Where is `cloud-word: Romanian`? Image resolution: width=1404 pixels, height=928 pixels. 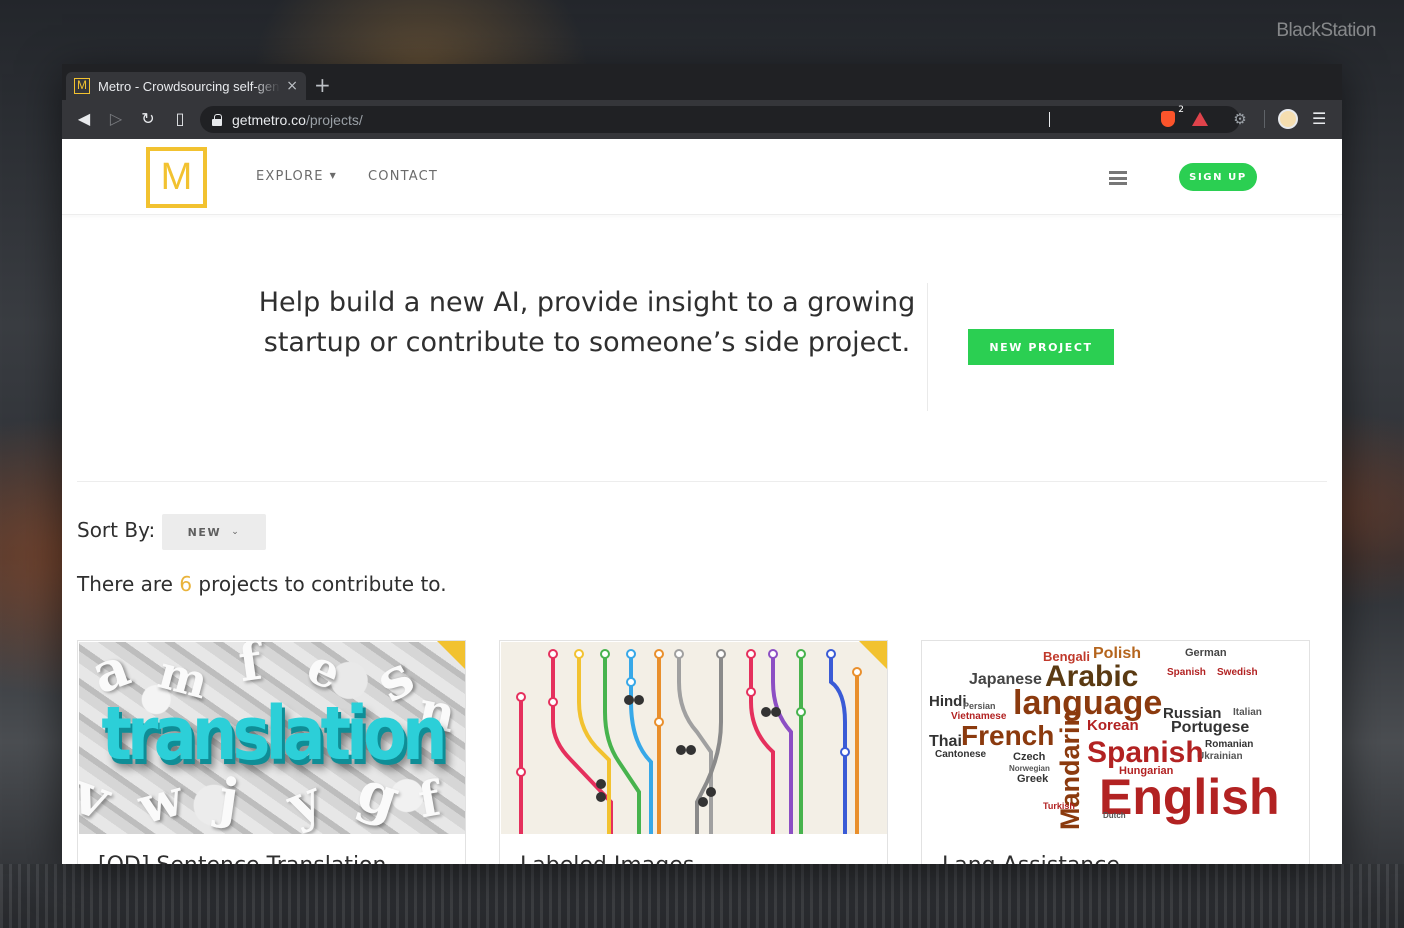 cloud-word: Romanian is located at coordinates (1229, 744).